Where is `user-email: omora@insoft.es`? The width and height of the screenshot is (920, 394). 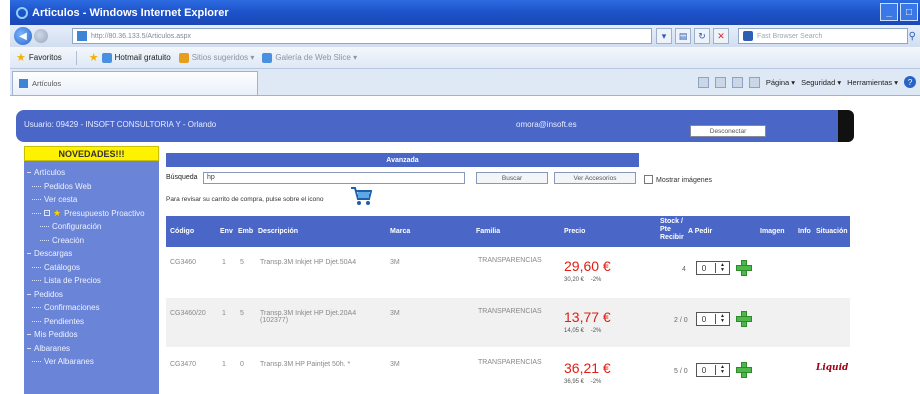
user-email: omora@insoft.es is located at coordinates (546, 124).